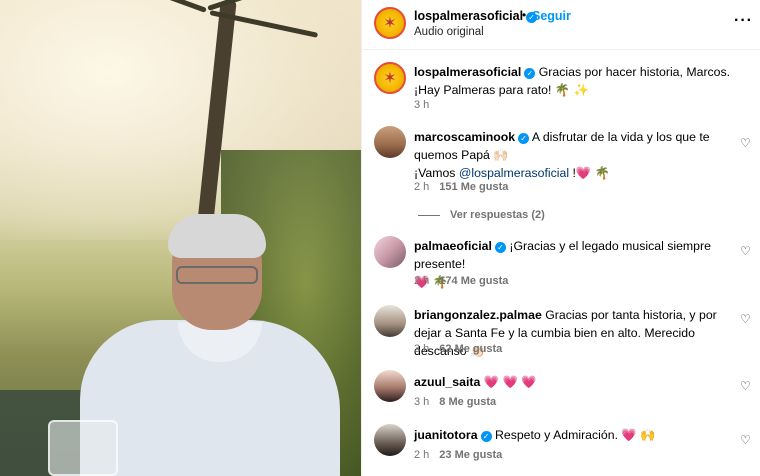 The image size is (760, 476). What do you see at coordinates (83, 448) in the screenshot?
I see `drinking-glass` at bounding box center [83, 448].